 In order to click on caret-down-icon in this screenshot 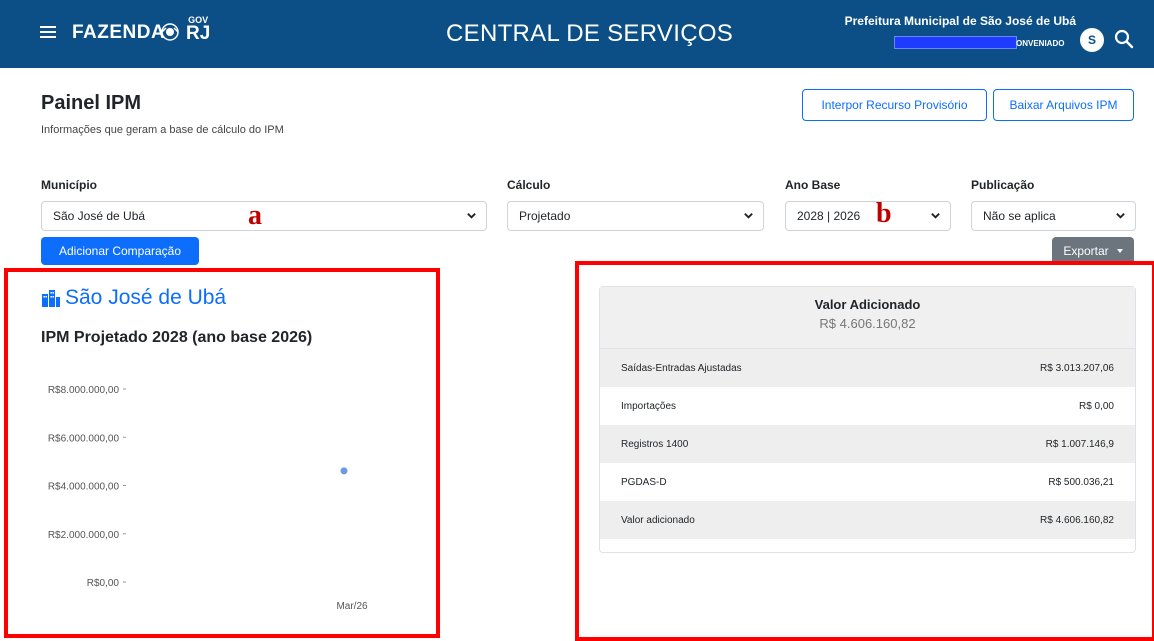, I will do `click(1119, 251)`.